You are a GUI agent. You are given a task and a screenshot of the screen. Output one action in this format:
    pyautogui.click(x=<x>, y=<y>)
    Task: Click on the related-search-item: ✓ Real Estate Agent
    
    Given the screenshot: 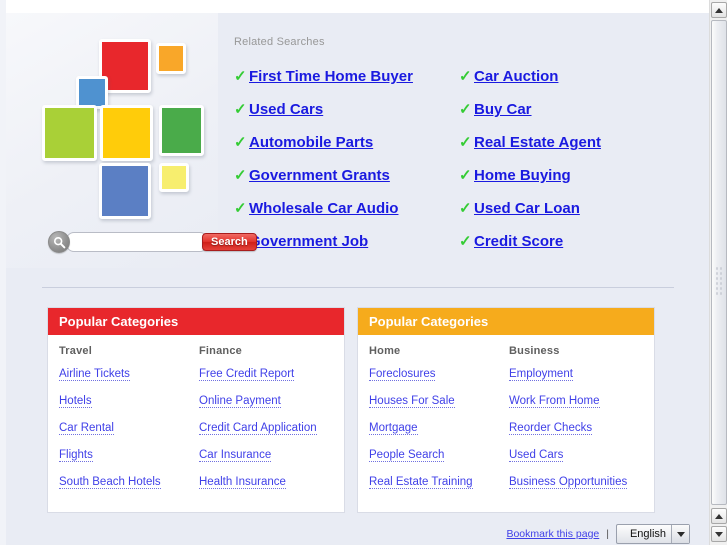 What is the action you would take?
    pyautogui.click(x=574, y=142)
    